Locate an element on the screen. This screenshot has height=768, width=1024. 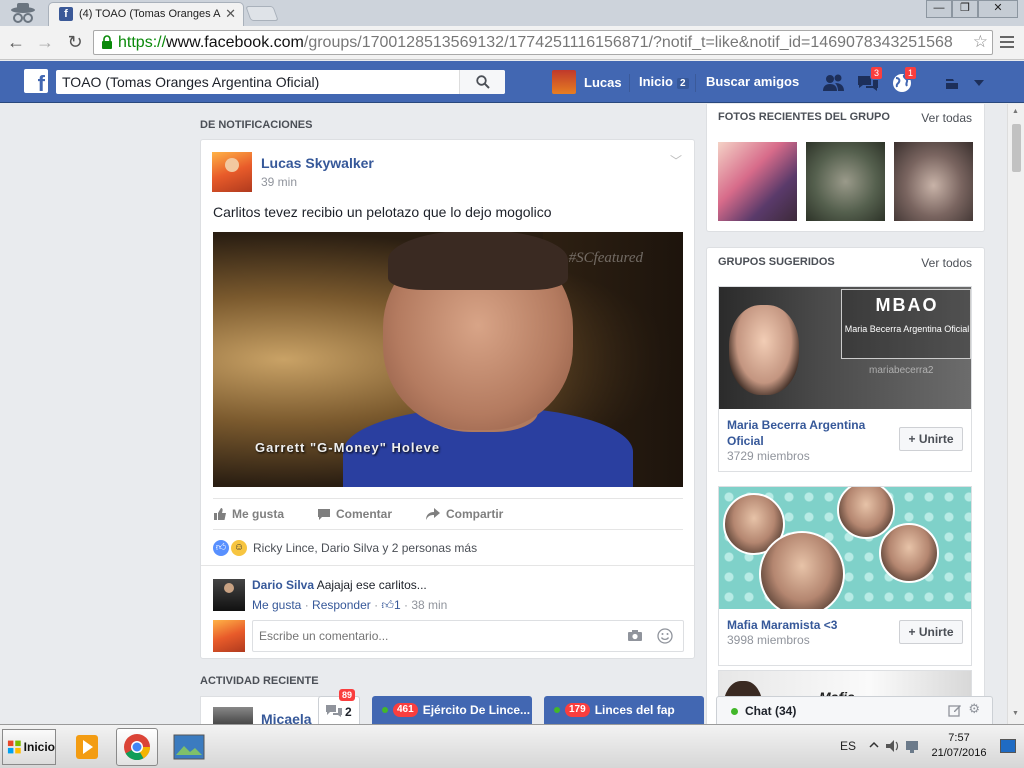
notifications-badge: 1 is located at coordinates (911, 73).